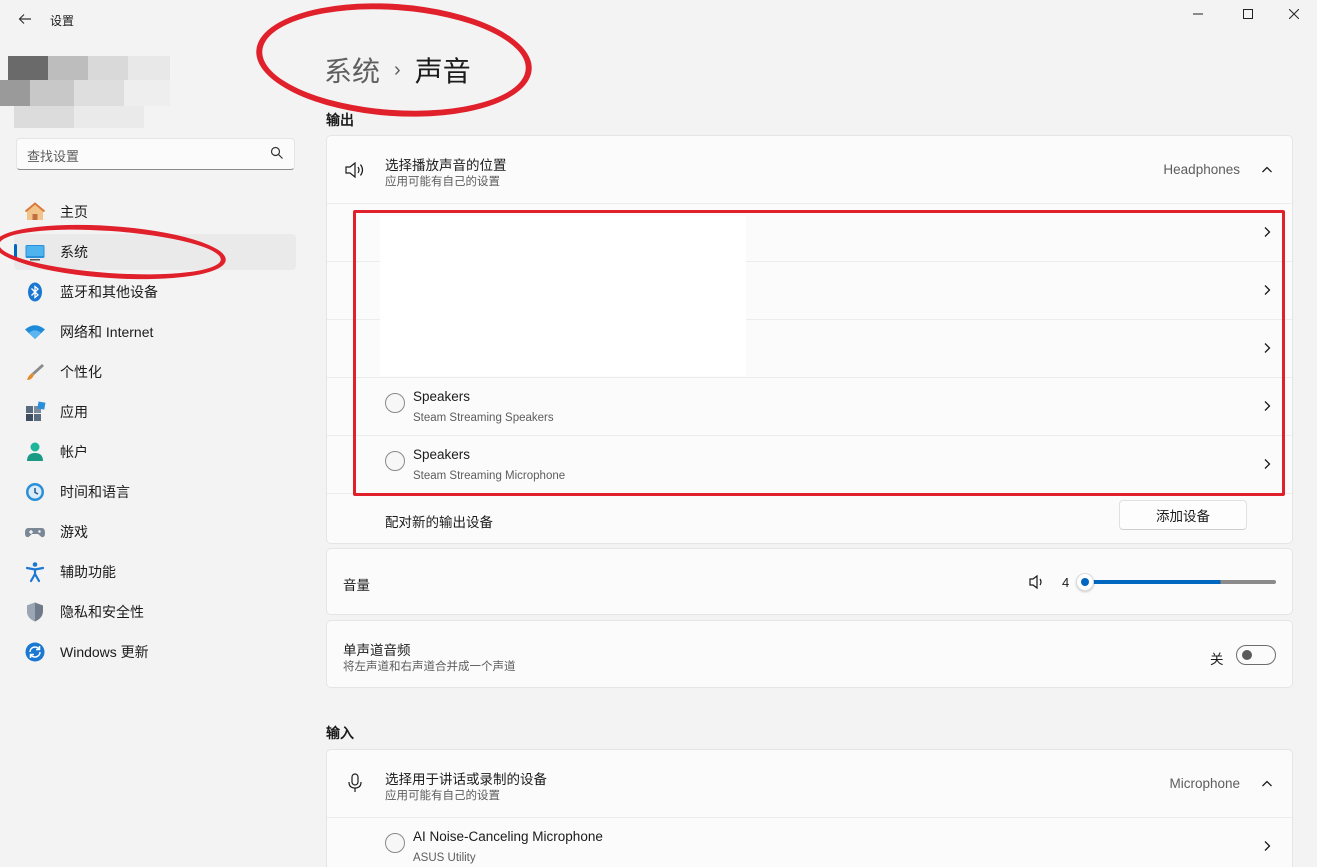 This screenshot has width=1317, height=867. I want to click on add-device-button: 添加设备, so click(1183, 515).